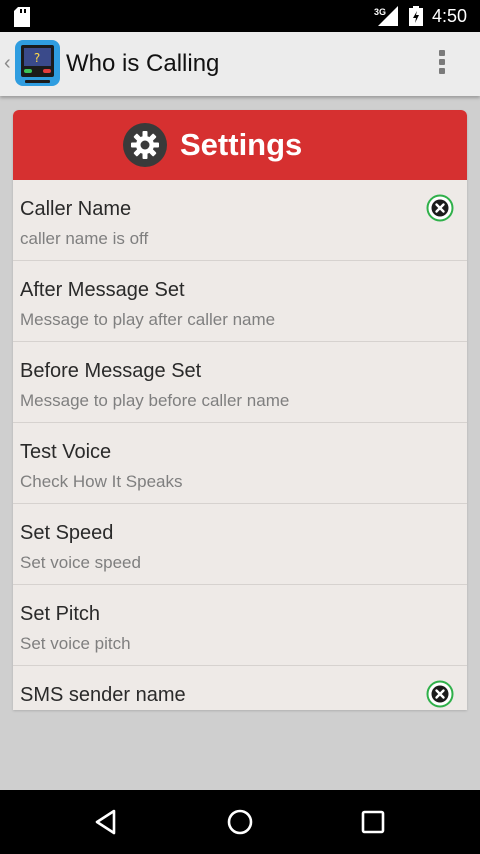 The height and width of the screenshot is (854, 480). What do you see at coordinates (7, 63) in the screenshot?
I see `up-caret-icon: ‹` at bounding box center [7, 63].